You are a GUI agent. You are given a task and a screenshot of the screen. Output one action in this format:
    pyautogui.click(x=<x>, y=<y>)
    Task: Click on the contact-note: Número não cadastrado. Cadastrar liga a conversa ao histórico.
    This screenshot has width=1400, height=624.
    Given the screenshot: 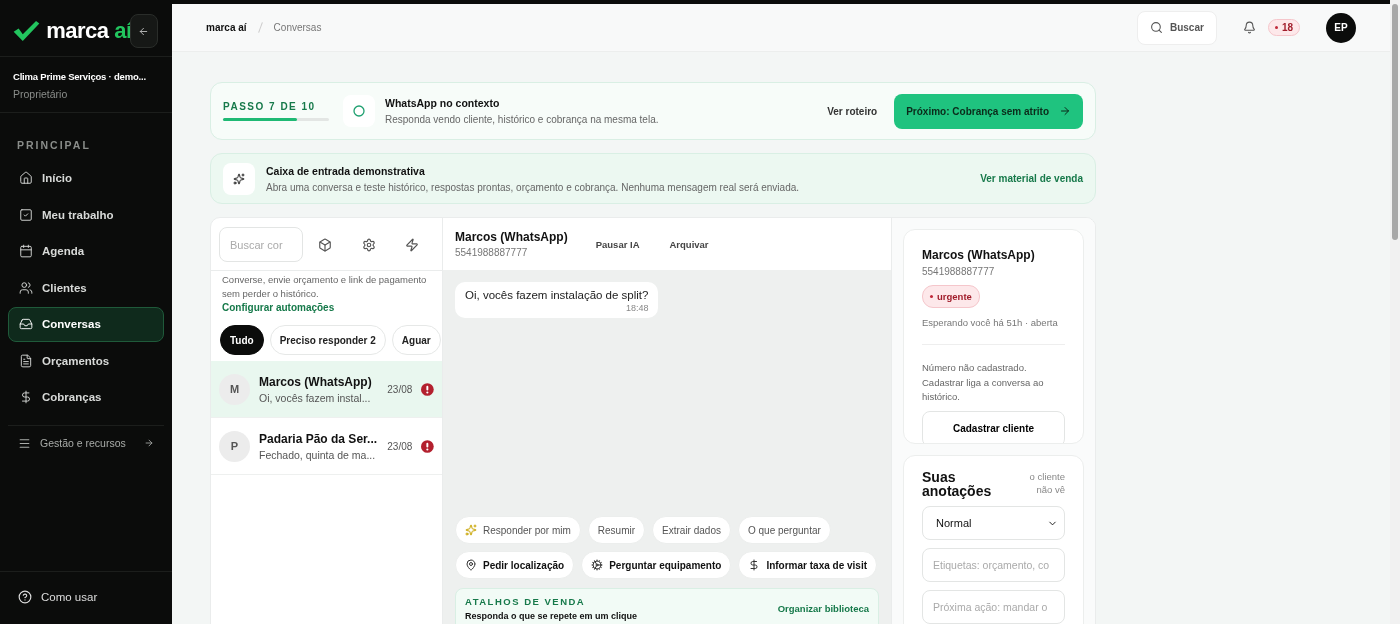 What is the action you would take?
    pyautogui.click(x=983, y=382)
    